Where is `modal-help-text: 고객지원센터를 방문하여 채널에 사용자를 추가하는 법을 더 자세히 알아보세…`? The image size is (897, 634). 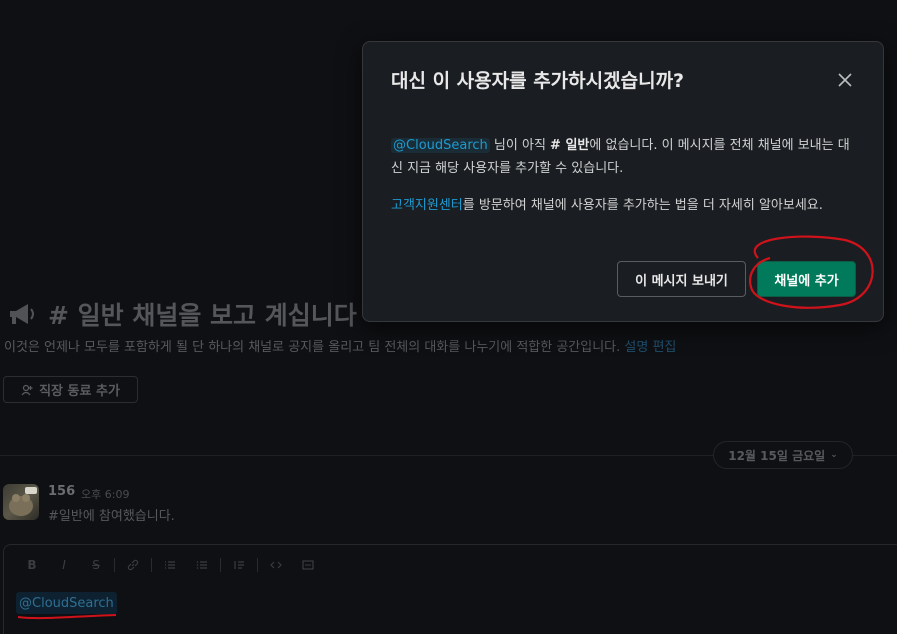
modal-help-text: 고객지원센터를 방문하여 채널에 사용자를 추가하는 법을 더 자세히 알아보세… is located at coordinates (607, 205).